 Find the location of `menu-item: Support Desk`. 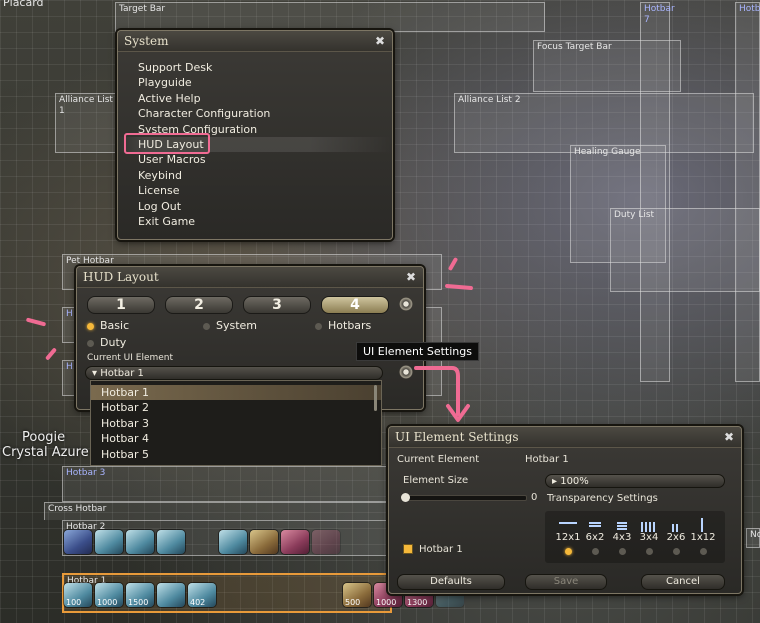

menu-item: Support Desk is located at coordinates (255, 67).